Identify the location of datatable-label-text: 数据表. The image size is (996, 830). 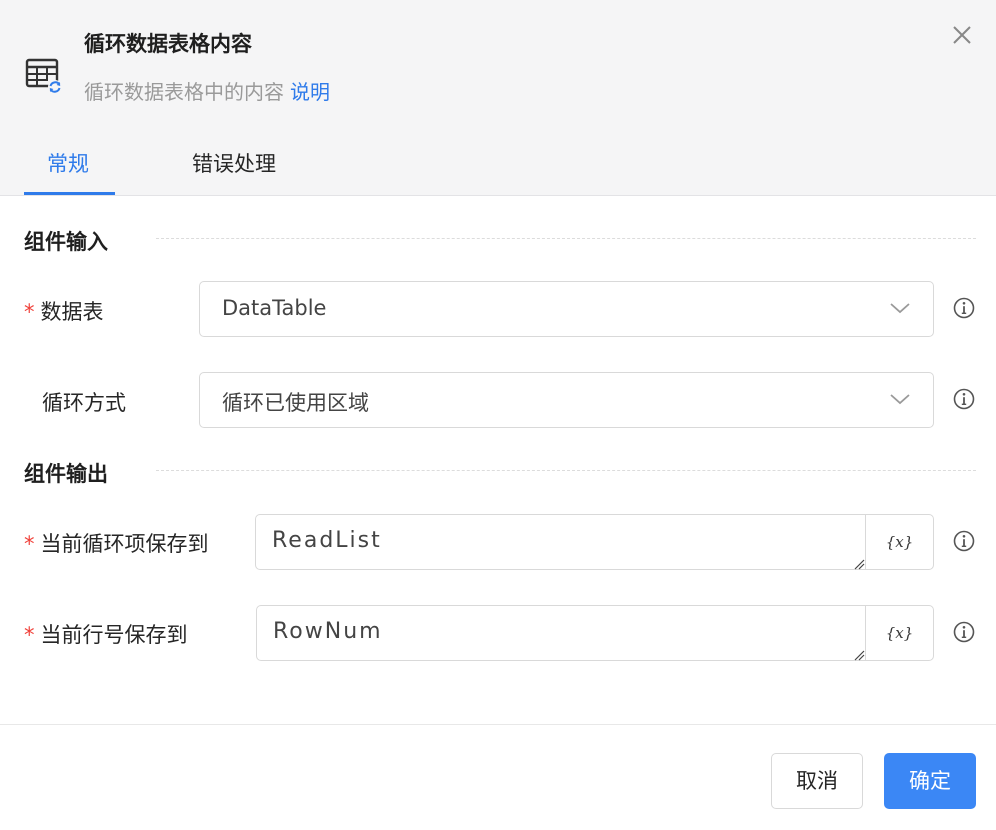
(72, 312).